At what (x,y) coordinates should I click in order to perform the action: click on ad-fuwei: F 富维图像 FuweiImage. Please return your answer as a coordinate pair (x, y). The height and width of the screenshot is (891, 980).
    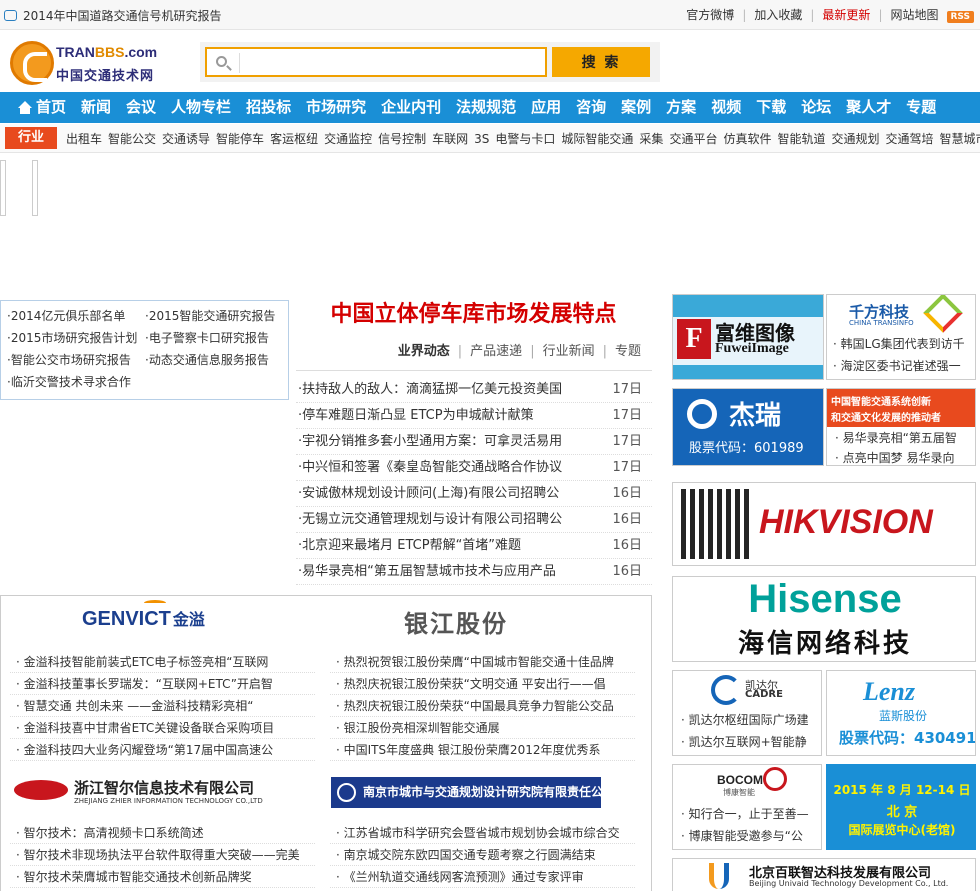
    Looking at the image, I should click on (748, 337).